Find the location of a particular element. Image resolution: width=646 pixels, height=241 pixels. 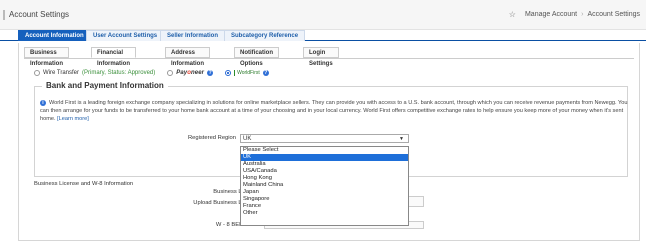

tab-seller-information: Seller Information is located at coordinates (193, 35).